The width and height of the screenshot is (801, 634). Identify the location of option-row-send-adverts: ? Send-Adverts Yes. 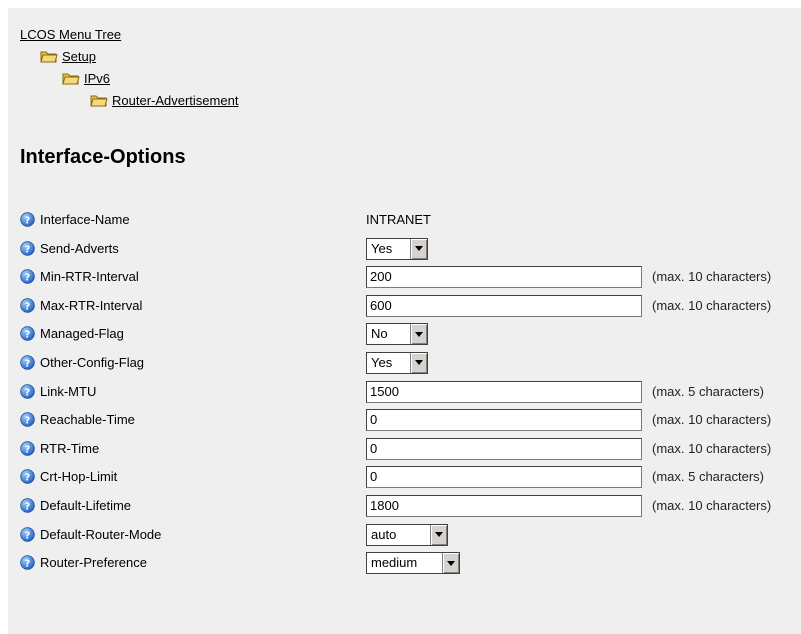
(410, 249).